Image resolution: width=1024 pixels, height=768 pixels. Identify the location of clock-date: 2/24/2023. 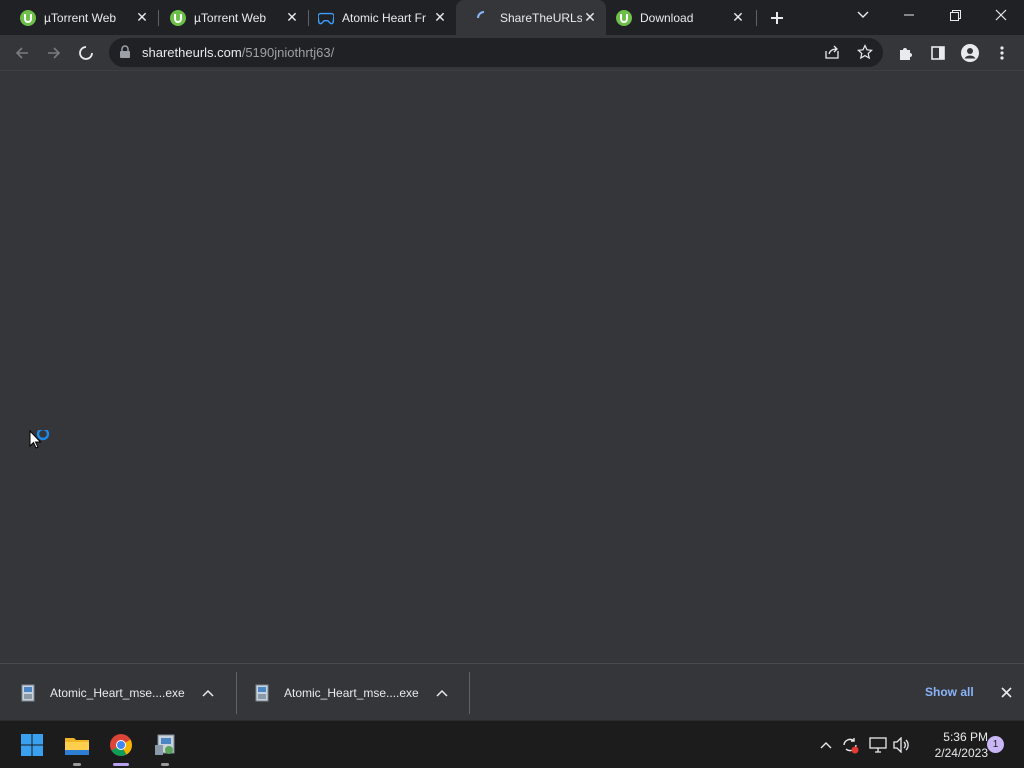
(961, 753).